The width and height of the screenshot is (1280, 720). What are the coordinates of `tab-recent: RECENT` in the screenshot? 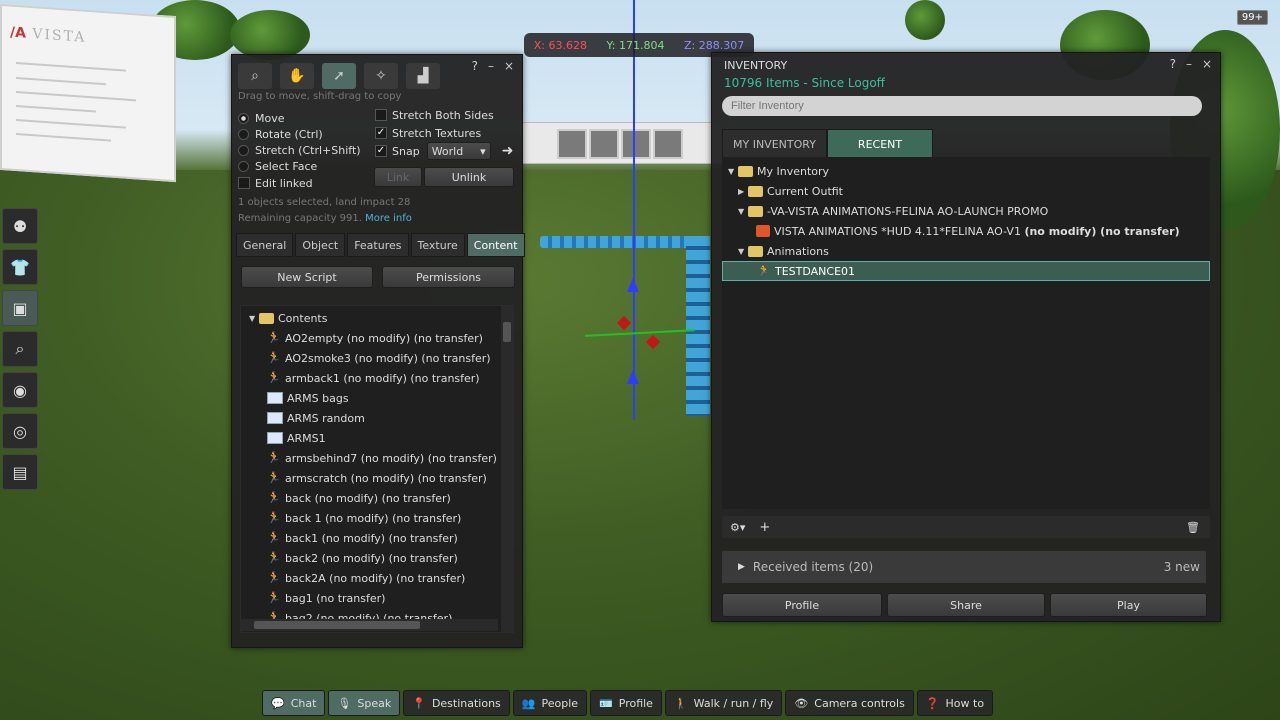 It's located at (880, 144).